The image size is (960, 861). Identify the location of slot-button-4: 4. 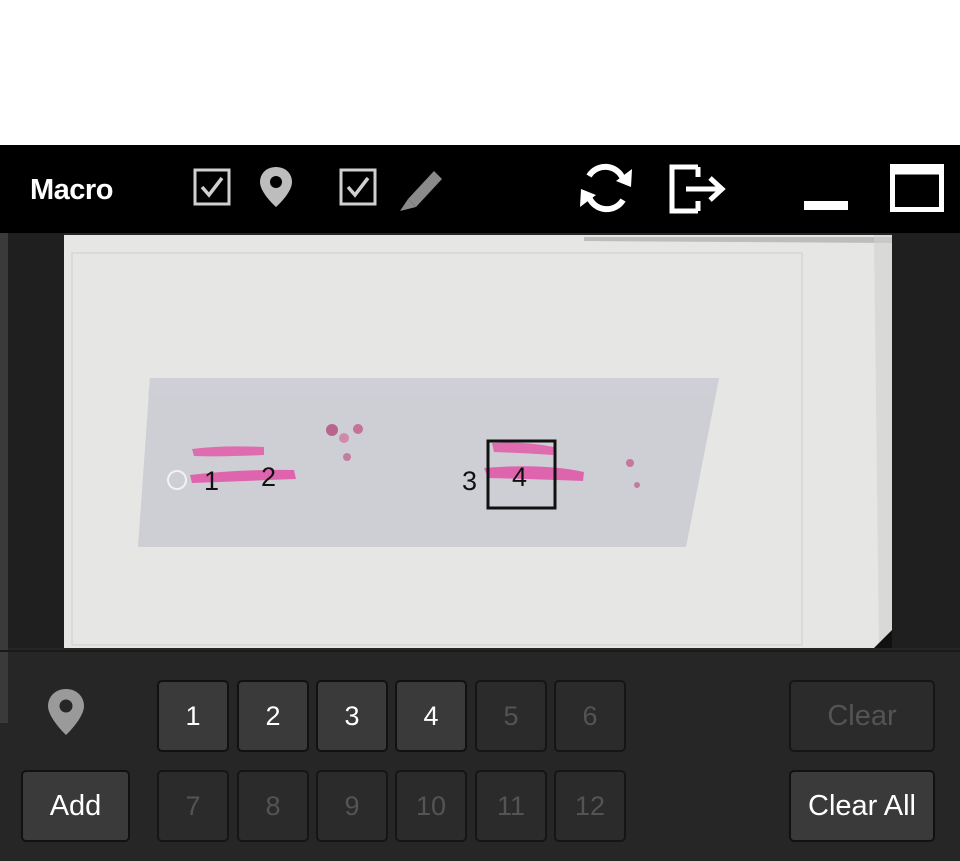
(431, 716).